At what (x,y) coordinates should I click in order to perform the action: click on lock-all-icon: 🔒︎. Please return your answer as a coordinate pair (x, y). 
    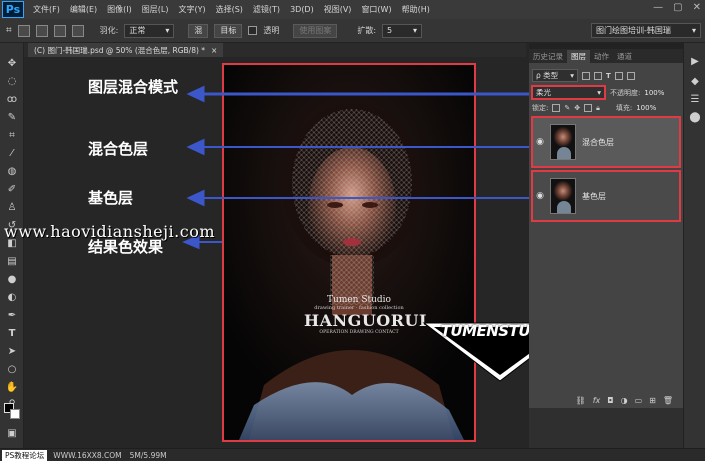
    Looking at the image, I should click on (598, 108).